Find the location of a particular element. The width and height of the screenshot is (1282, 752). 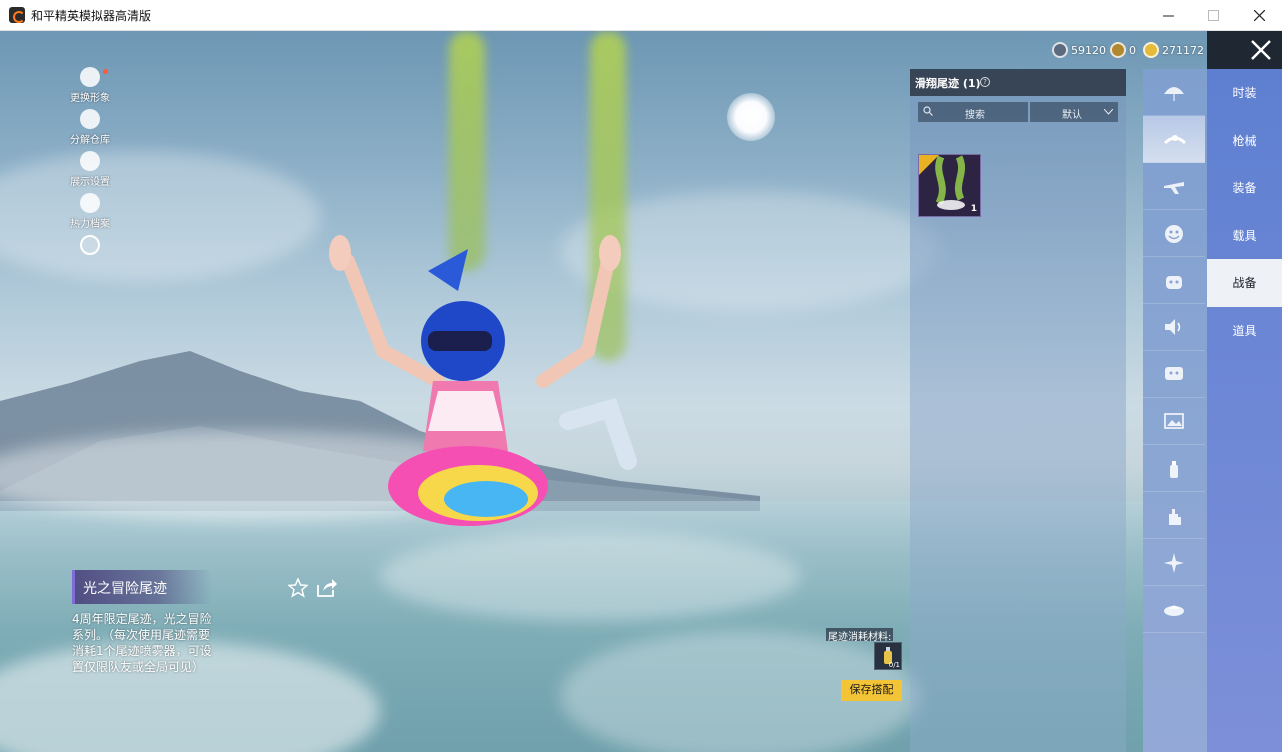

plane-icon is located at coordinates (1174, 188).